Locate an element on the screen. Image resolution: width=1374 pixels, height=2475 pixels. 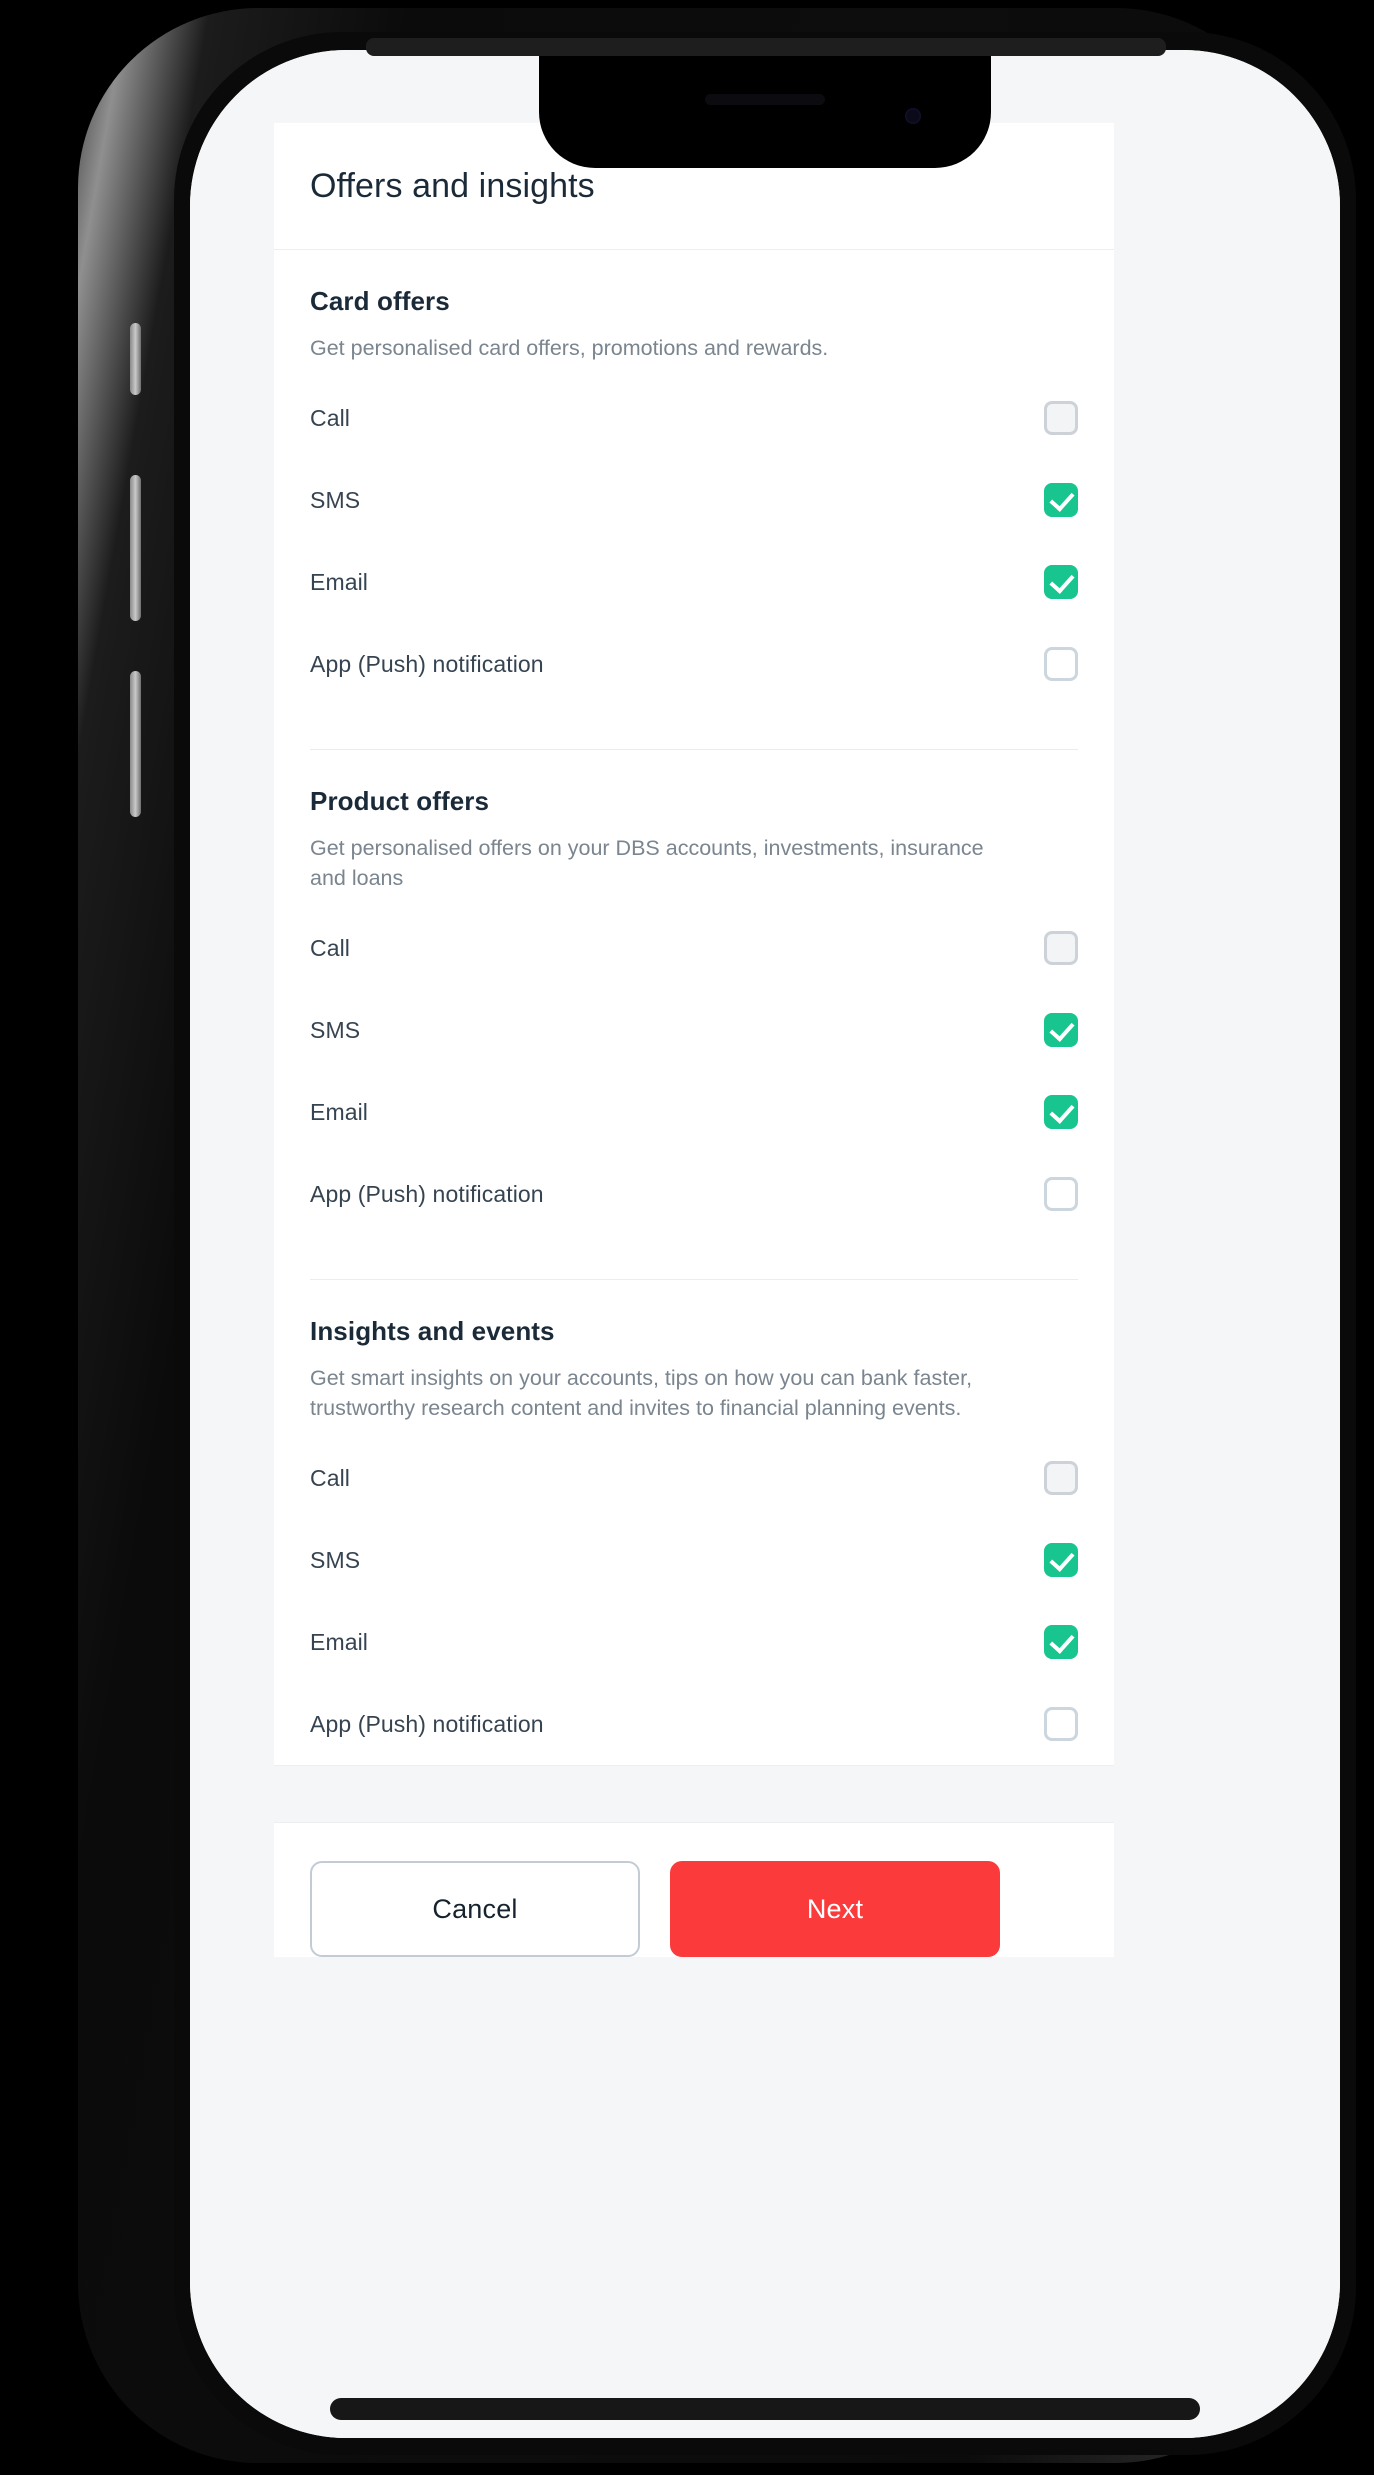
page-title: Offers and insights is located at coordinates (452, 185).